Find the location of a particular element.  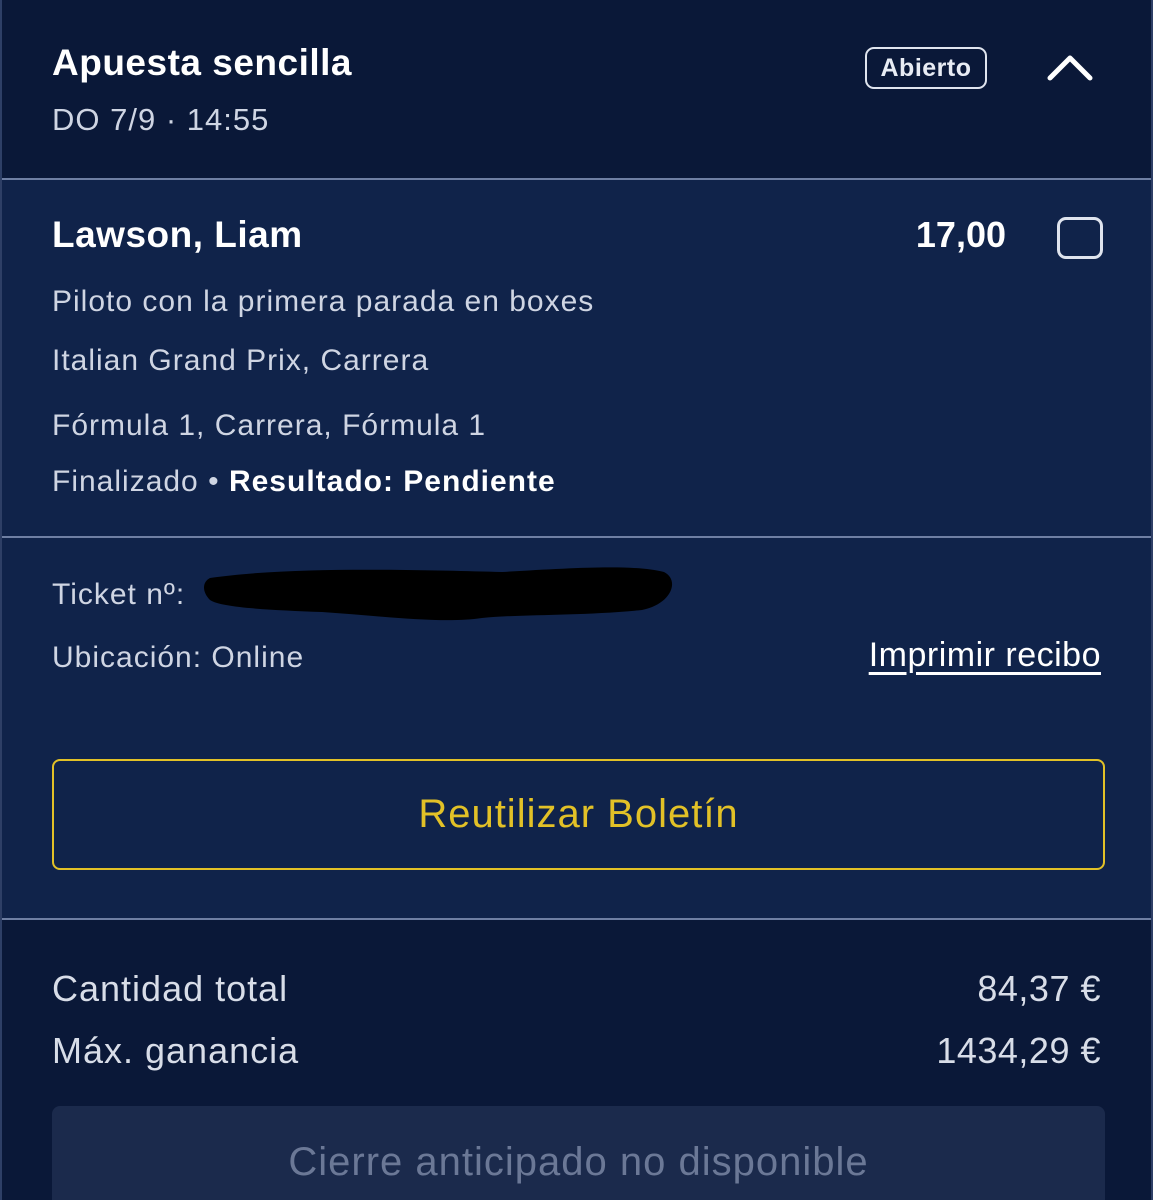

bet-date: DO 7/9 · 14:55 is located at coordinates (161, 119).